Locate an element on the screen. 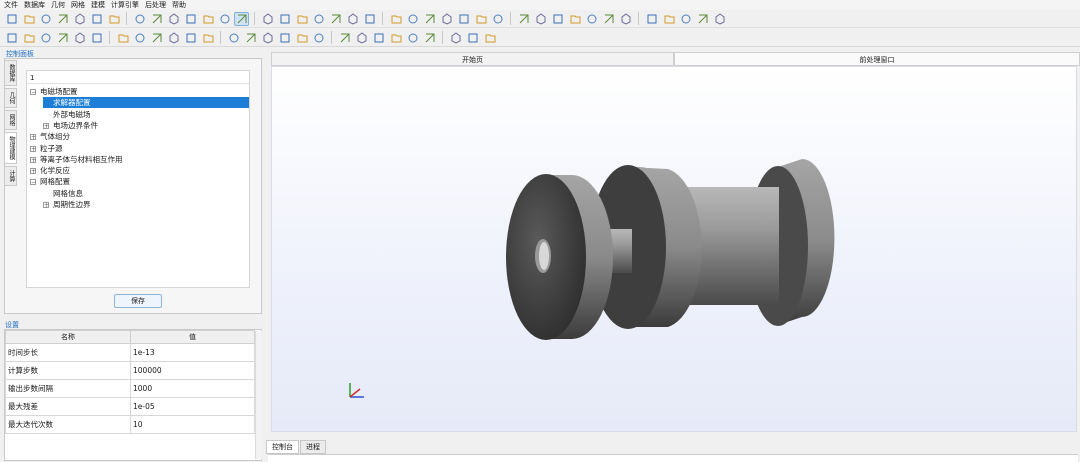 This screenshot has width=1080, height=462. setting-value: 1e-05 is located at coordinates (192, 406).